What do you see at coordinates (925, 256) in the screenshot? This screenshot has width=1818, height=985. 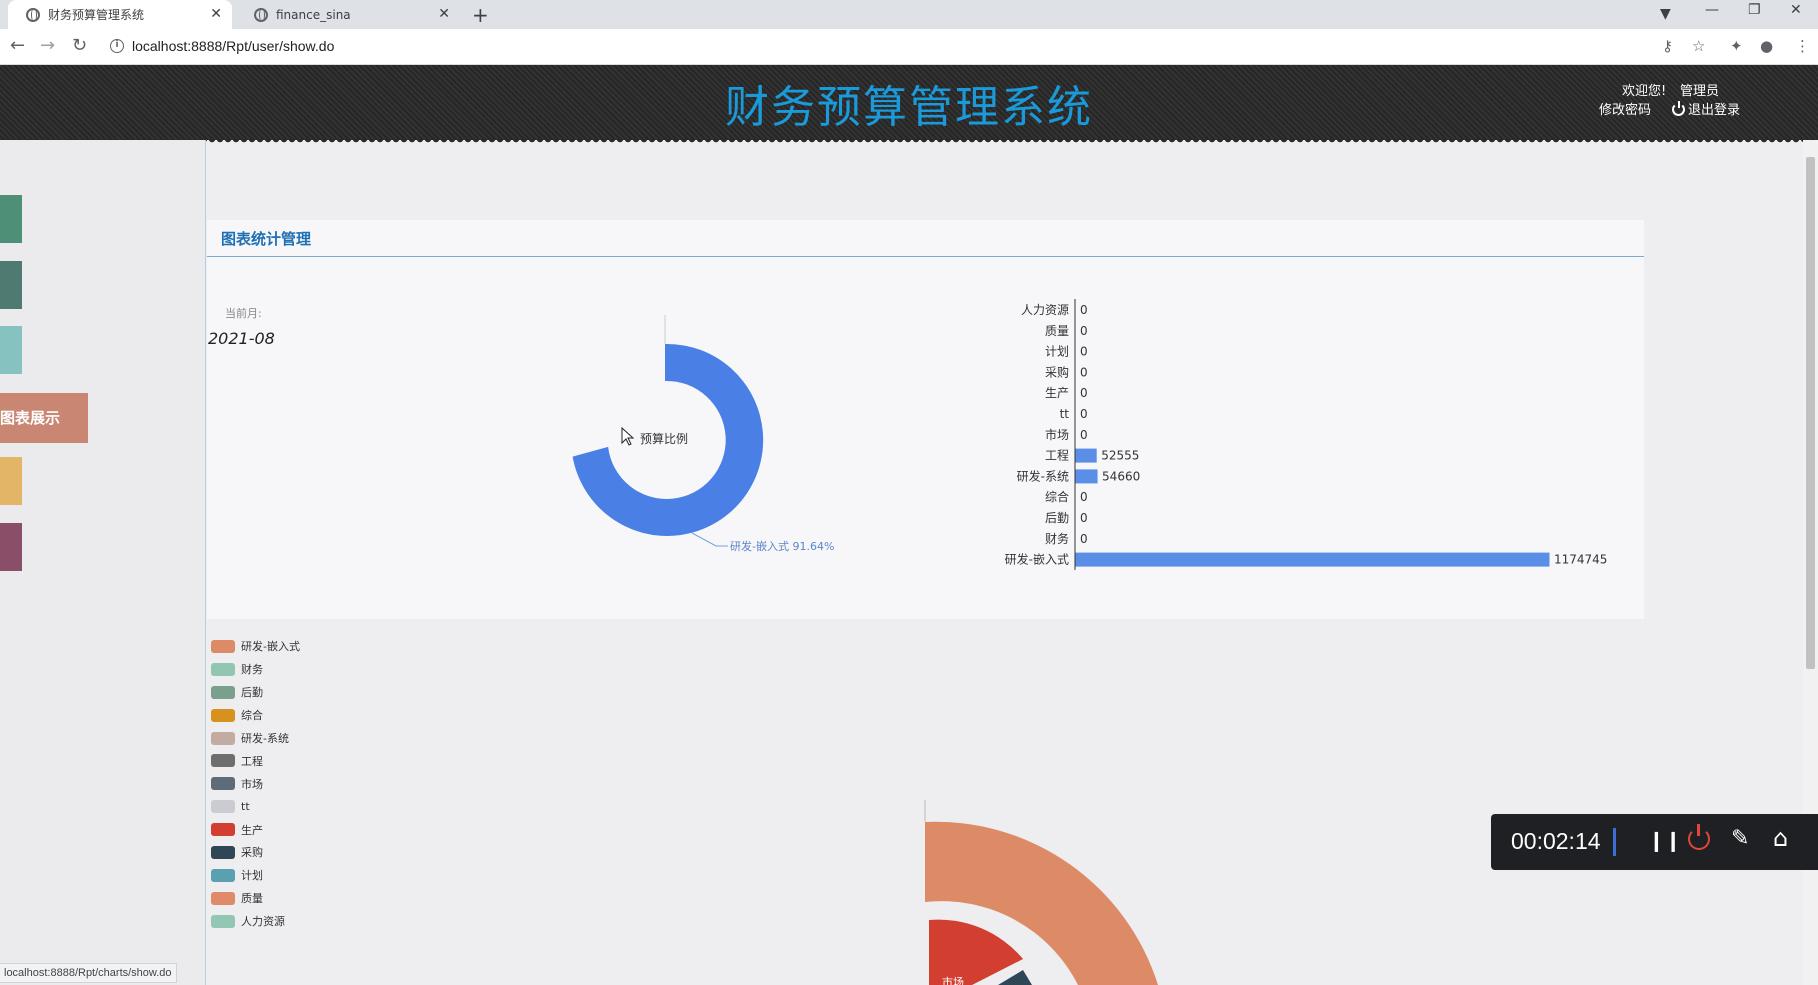 I see `panel-divider` at bounding box center [925, 256].